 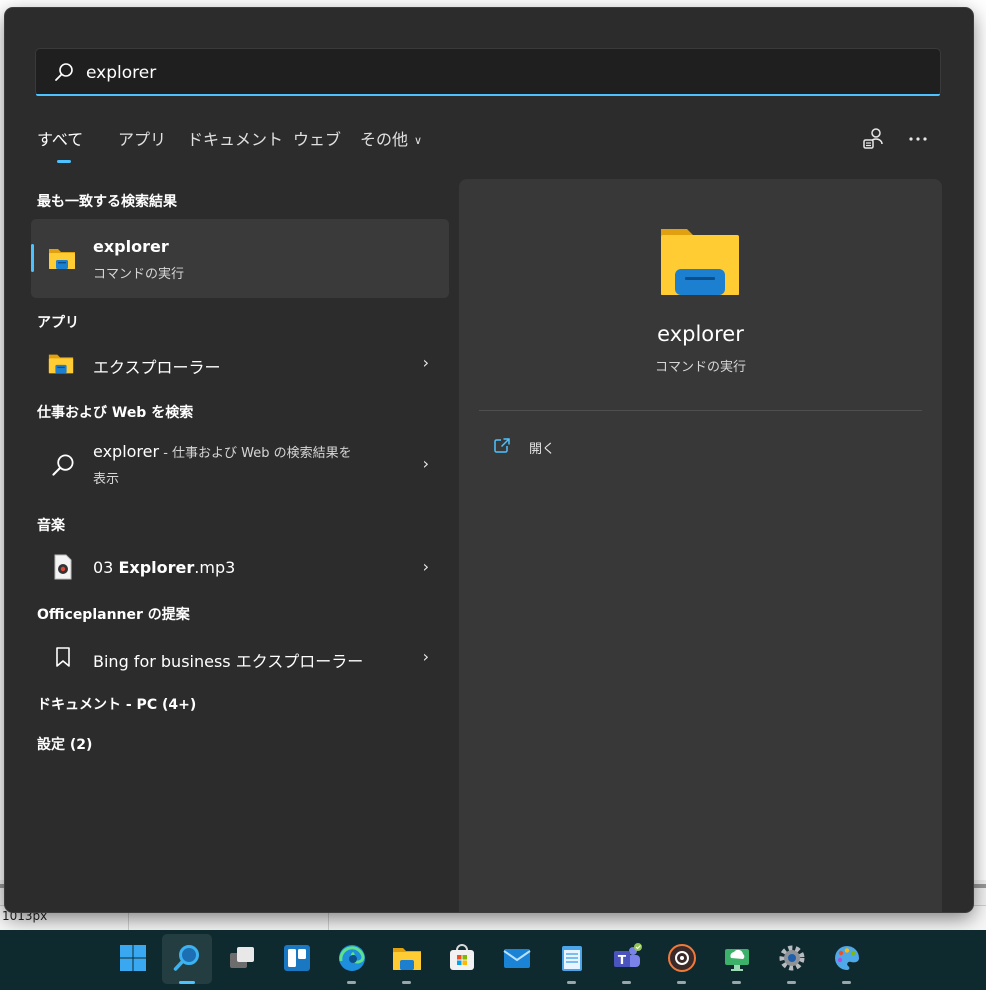 What do you see at coordinates (63, 657) in the screenshot?
I see `bookmark-icon` at bounding box center [63, 657].